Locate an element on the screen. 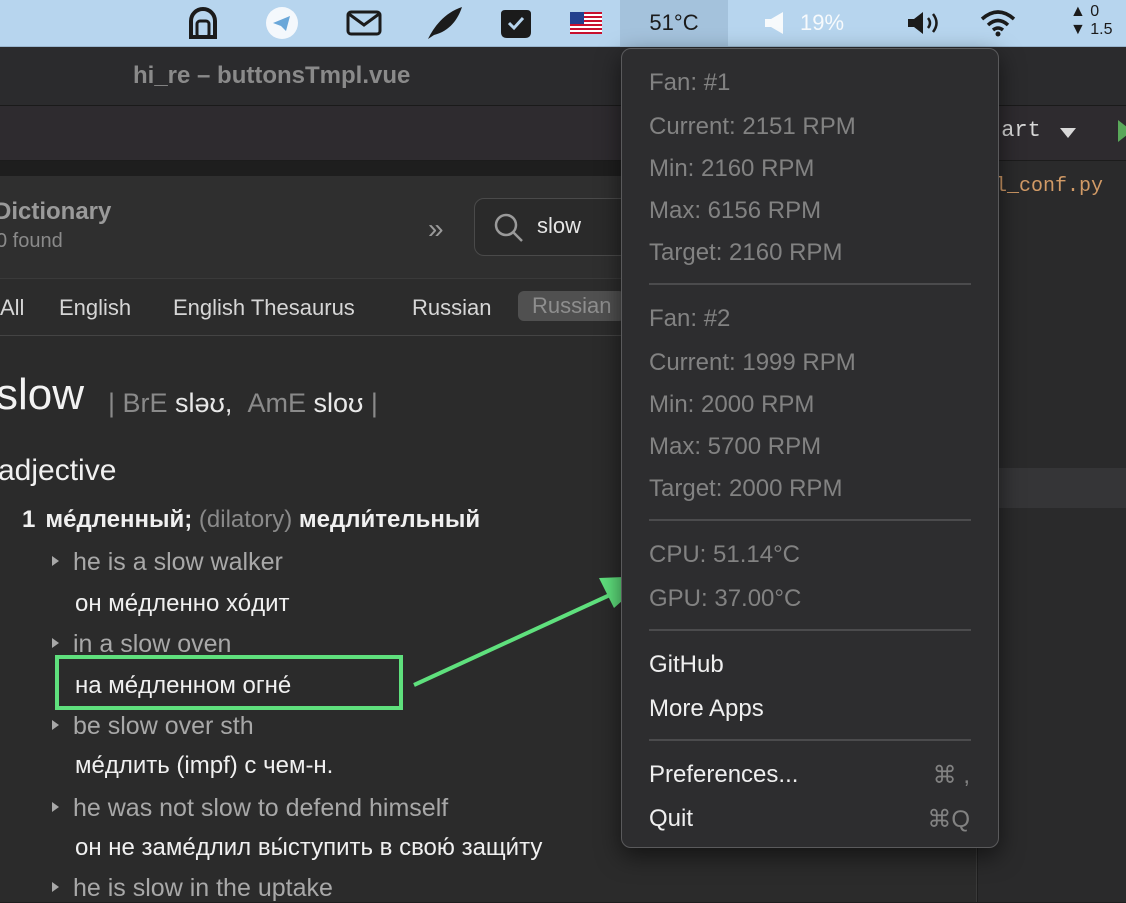  gpu-temperature: GPU: 37.00°C is located at coordinates (725, 598).